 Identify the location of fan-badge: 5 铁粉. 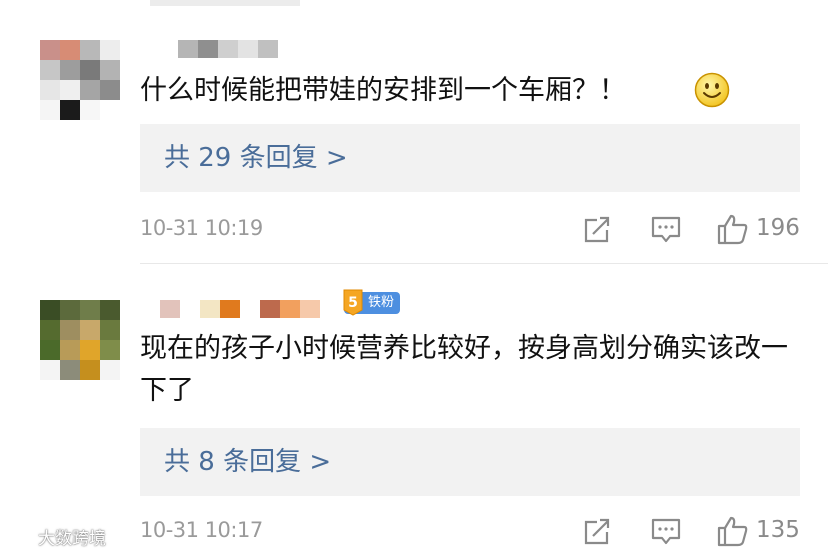
(372, 302).